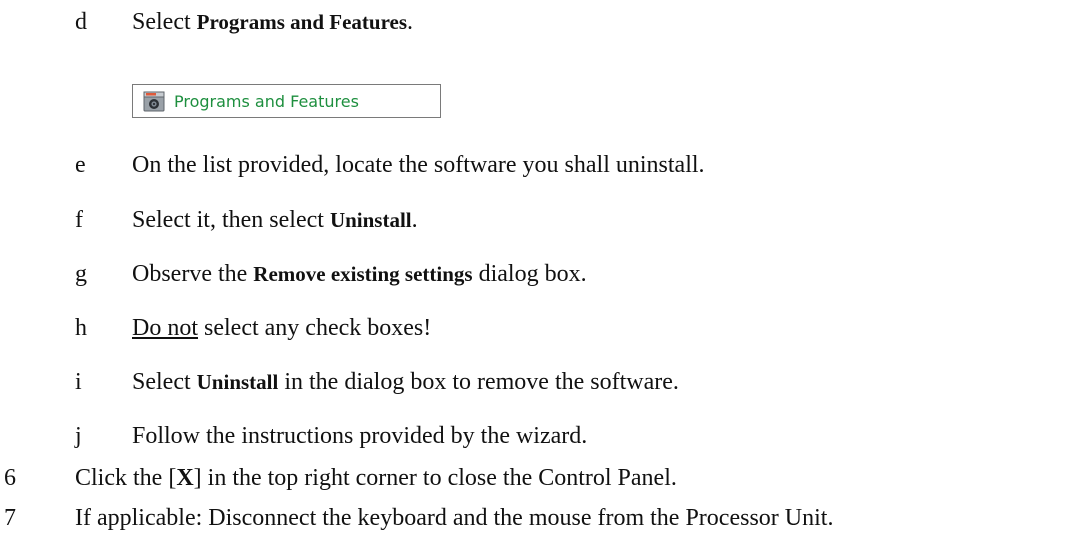 This screenshot has height=539, width=1088. What do you see at coordinates (315, 328) in the screenshot?
I see `step-text-post: select any check boxes!` at bounding box center [315, 328].